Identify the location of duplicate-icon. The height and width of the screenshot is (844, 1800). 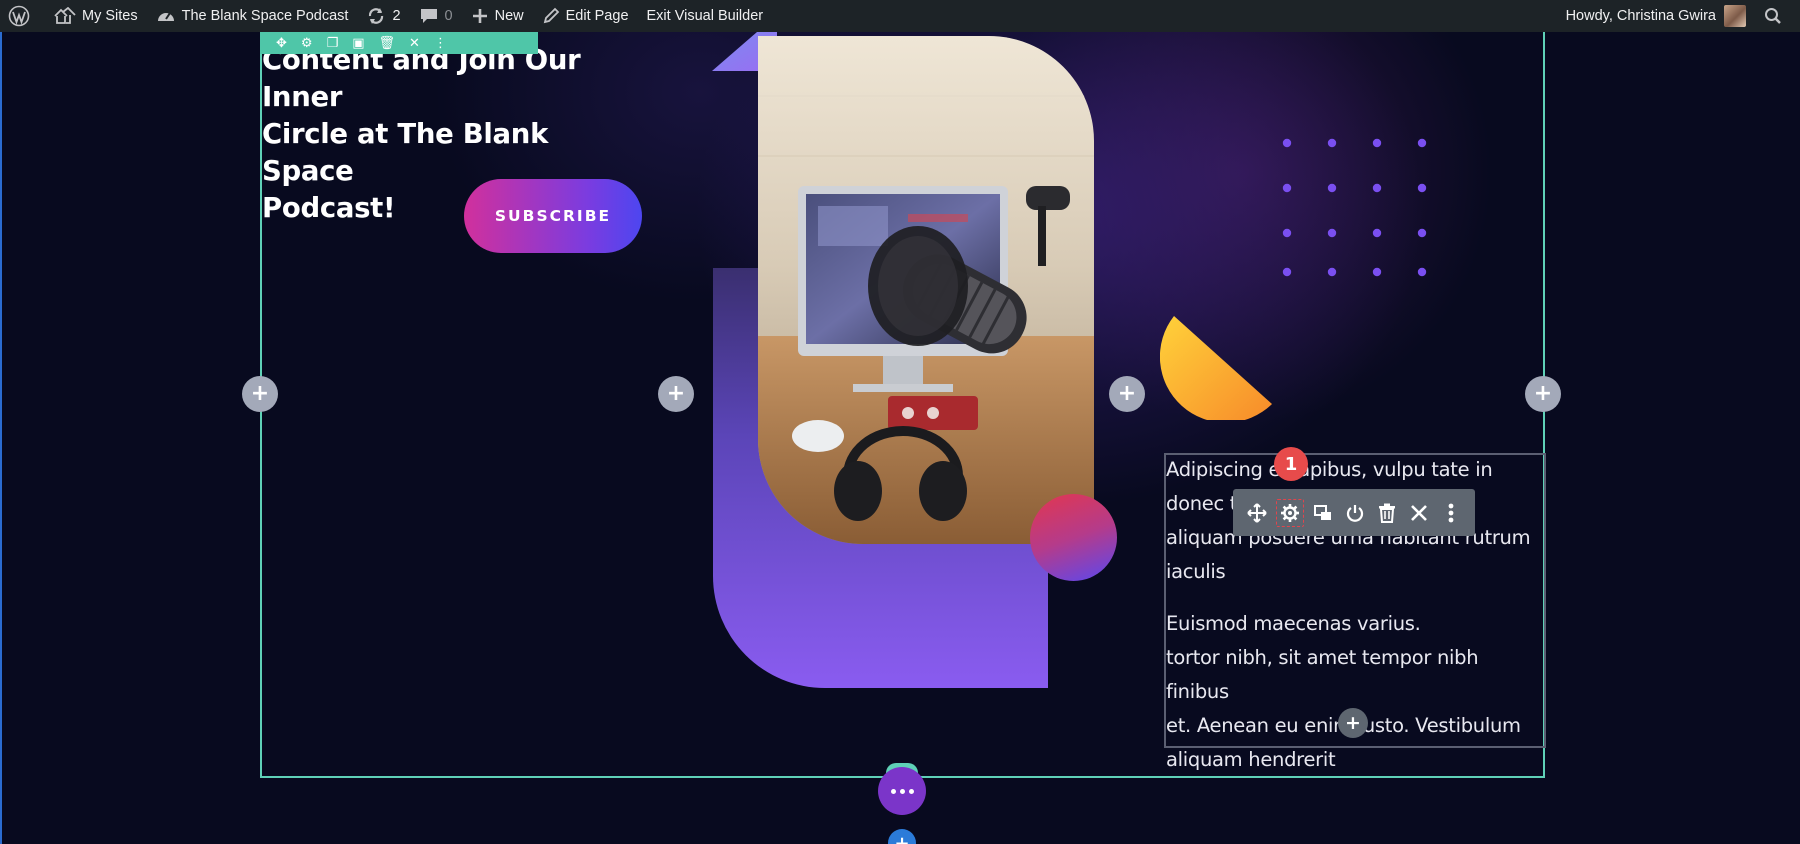
(1323, 513).